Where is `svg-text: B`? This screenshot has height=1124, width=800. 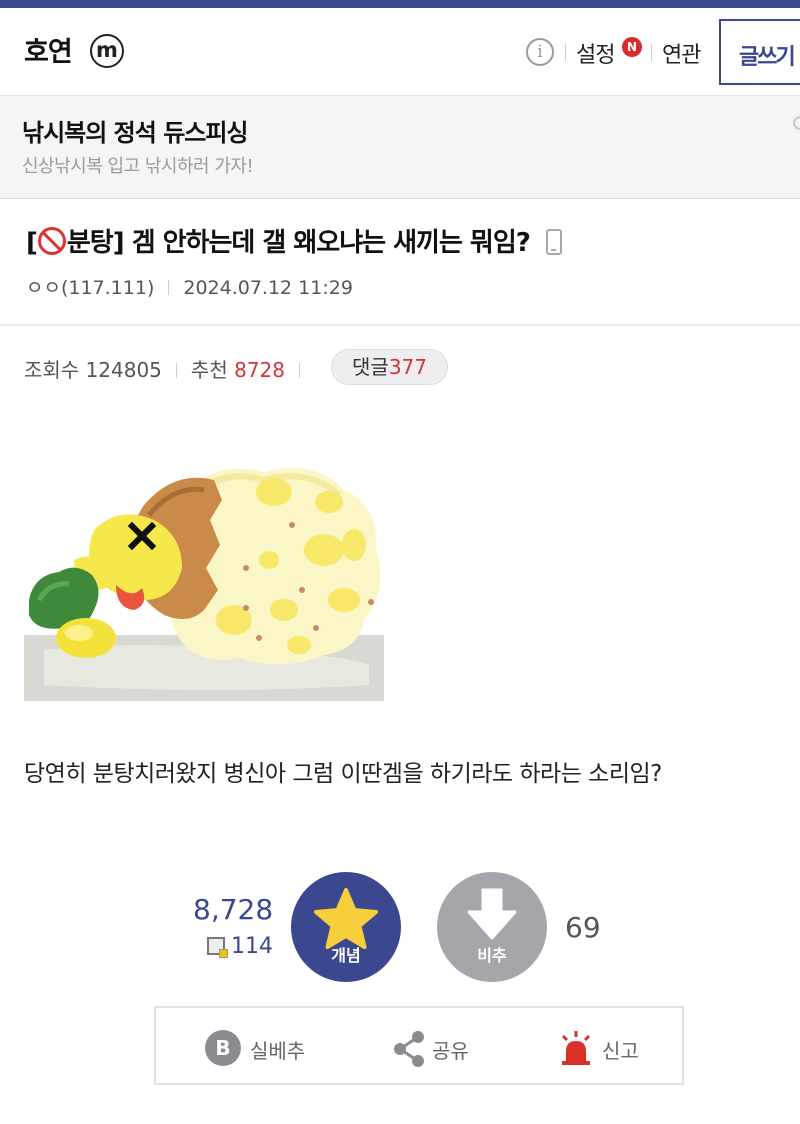
svg-text: B is located at coordinates (222, 1048).